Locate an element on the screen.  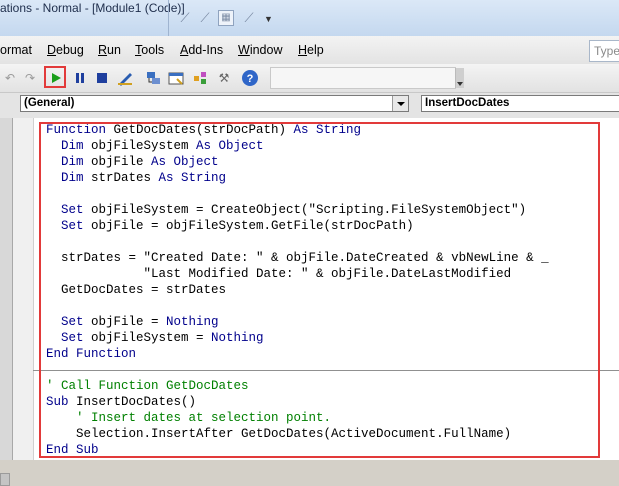
break-icon is located at coordinates (80, 78).